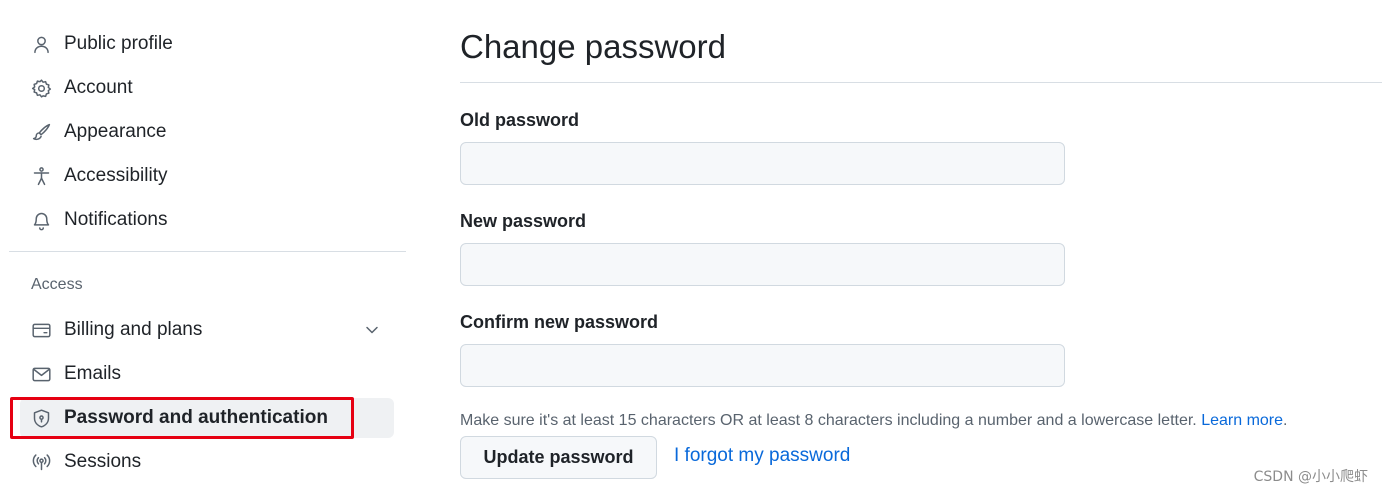 This screenshot has height=493, width=1382. Describe the element at coordinates (523, 221) in the screenshot. I see `new-password-label: New password` at that location.